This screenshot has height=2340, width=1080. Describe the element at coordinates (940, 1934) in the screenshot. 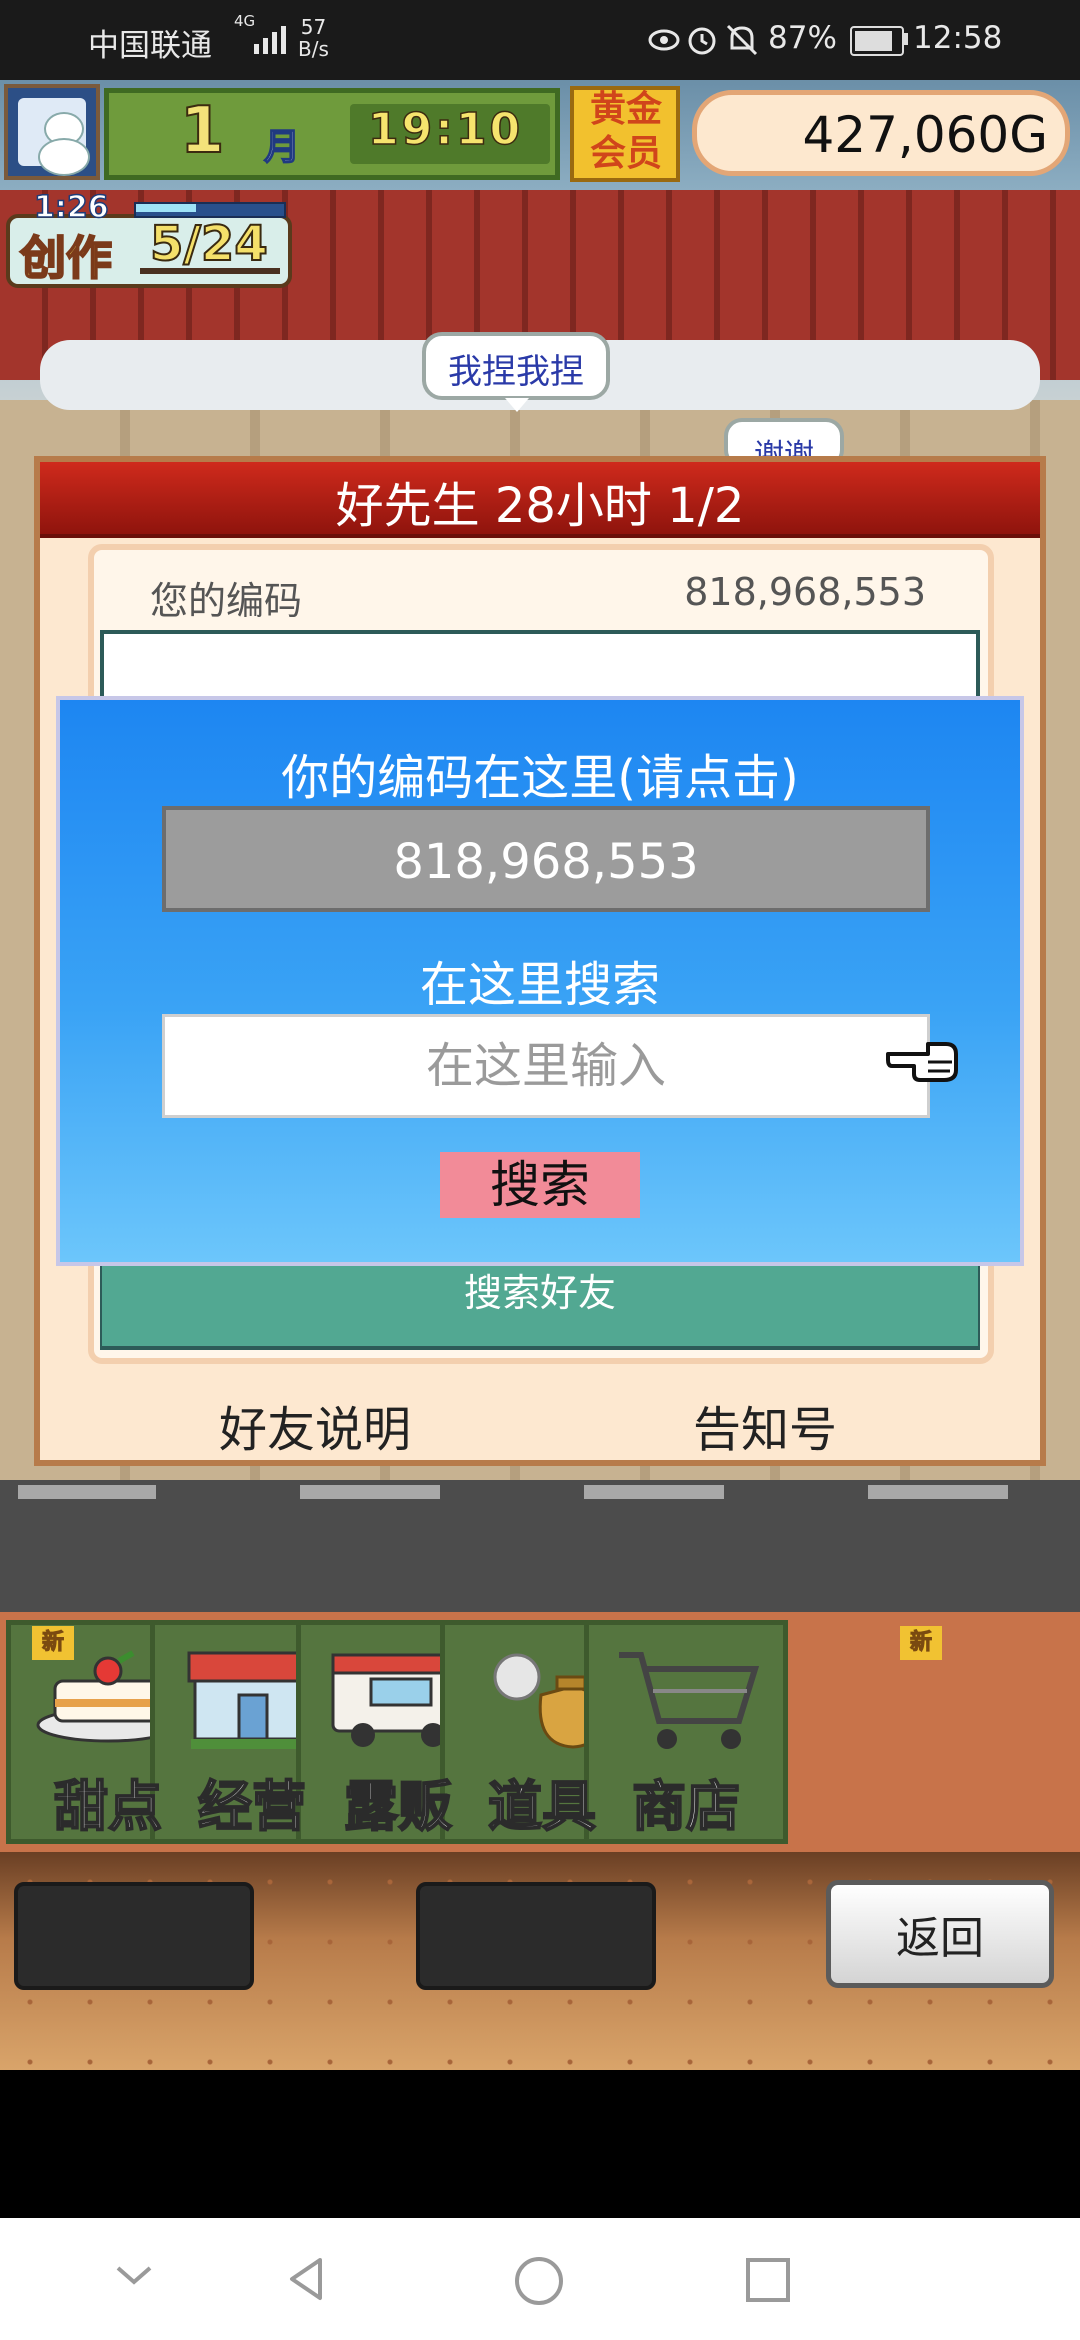

I see `back-button: 返回` at that location.